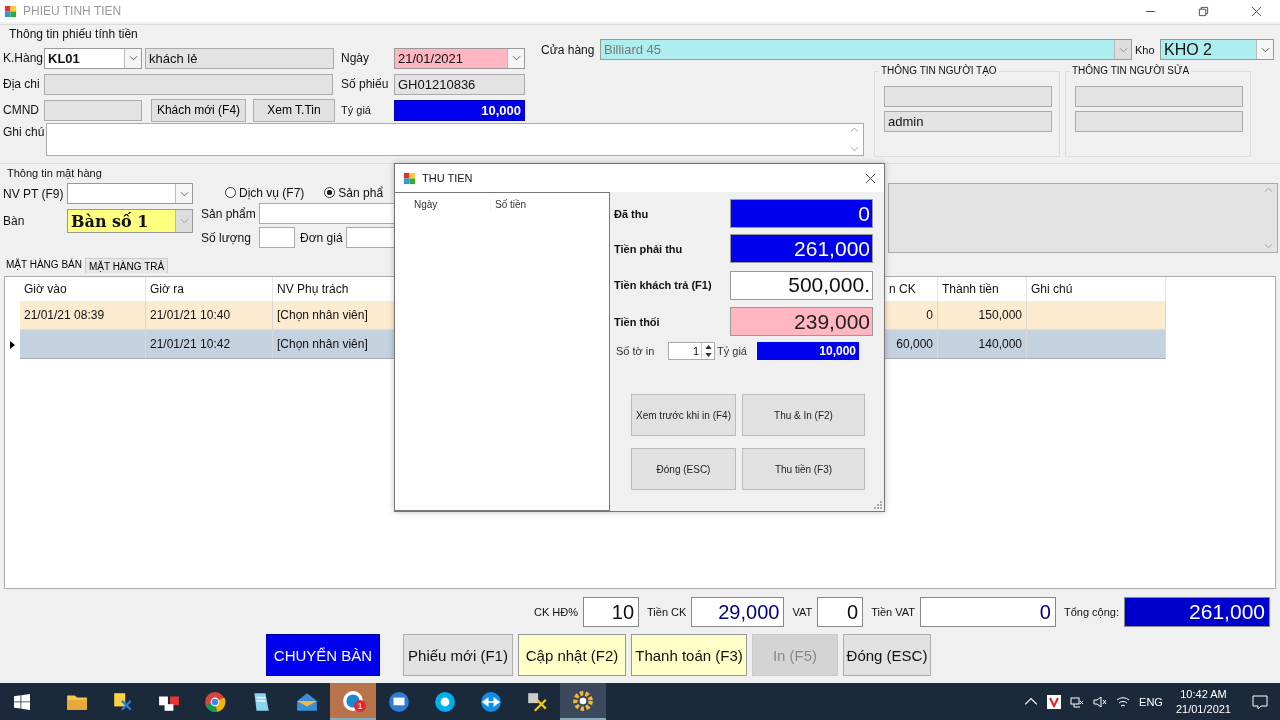 Image resolution: width=1280 pixels, height=720 pixels. Describe the element at coordinates (445, 701) in the screenshot. I see `round-app-icon` at that location.